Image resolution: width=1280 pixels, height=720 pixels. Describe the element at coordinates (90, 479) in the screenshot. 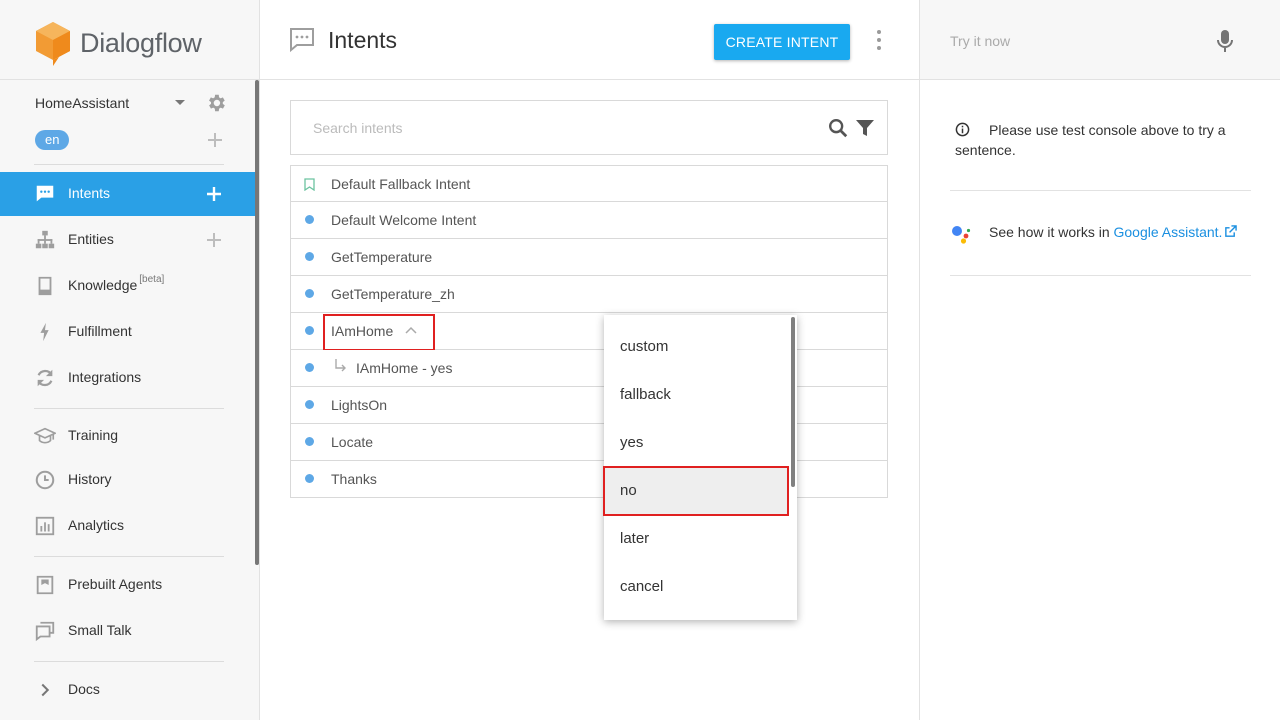

I see `nav-label: History` at that location.